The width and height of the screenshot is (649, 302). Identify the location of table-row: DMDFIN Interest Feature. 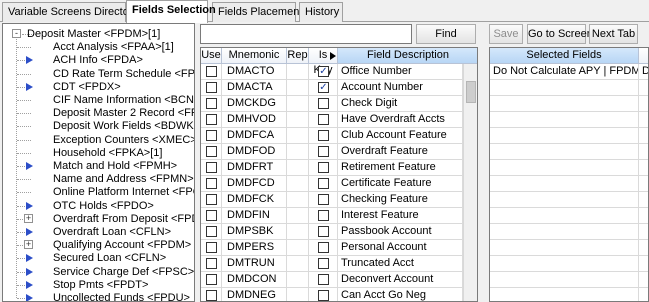
(332, 216).